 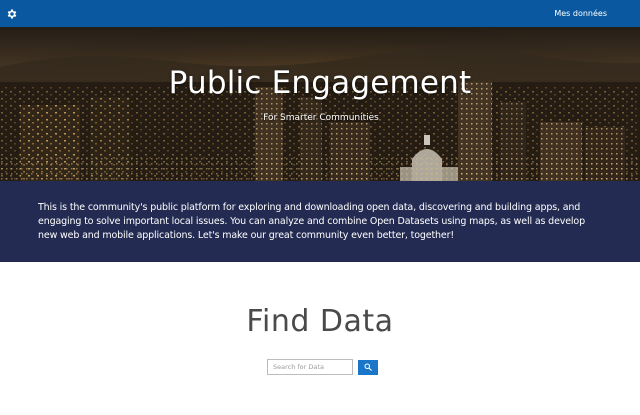 I want to click on hero-title: Public Engagement, so click(x=320, y=83).